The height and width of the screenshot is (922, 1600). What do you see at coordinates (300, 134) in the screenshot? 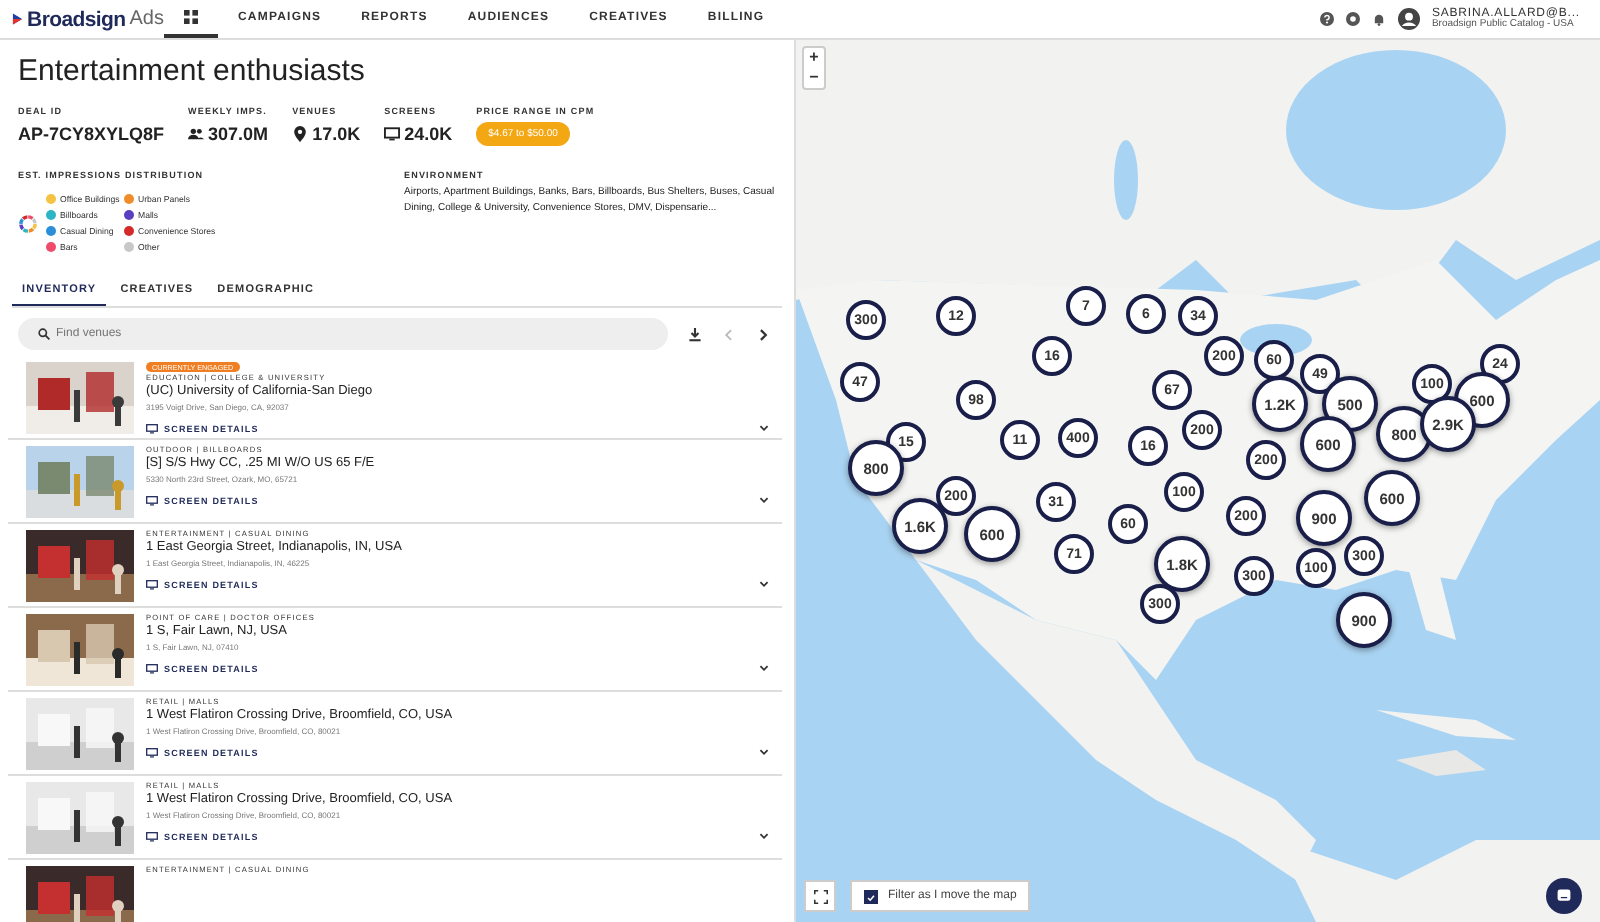
I see `location-pin-icon` at bounding box center [300, 134].